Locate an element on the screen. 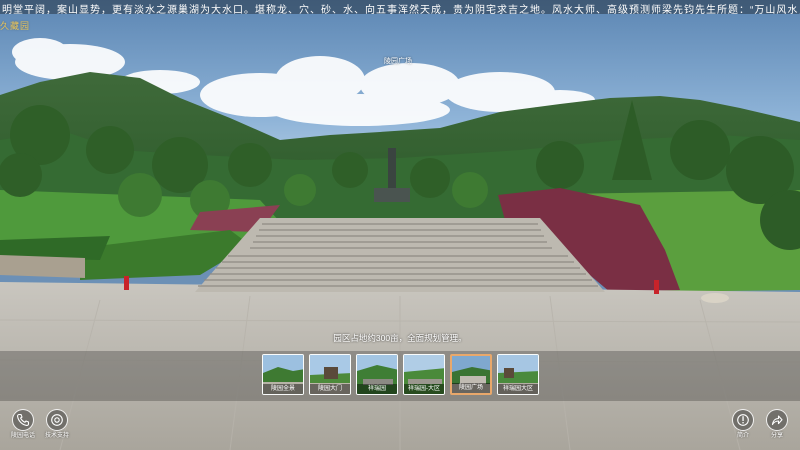  thumbnail-label: 陵园大门 is located at coordinates (330, 389).